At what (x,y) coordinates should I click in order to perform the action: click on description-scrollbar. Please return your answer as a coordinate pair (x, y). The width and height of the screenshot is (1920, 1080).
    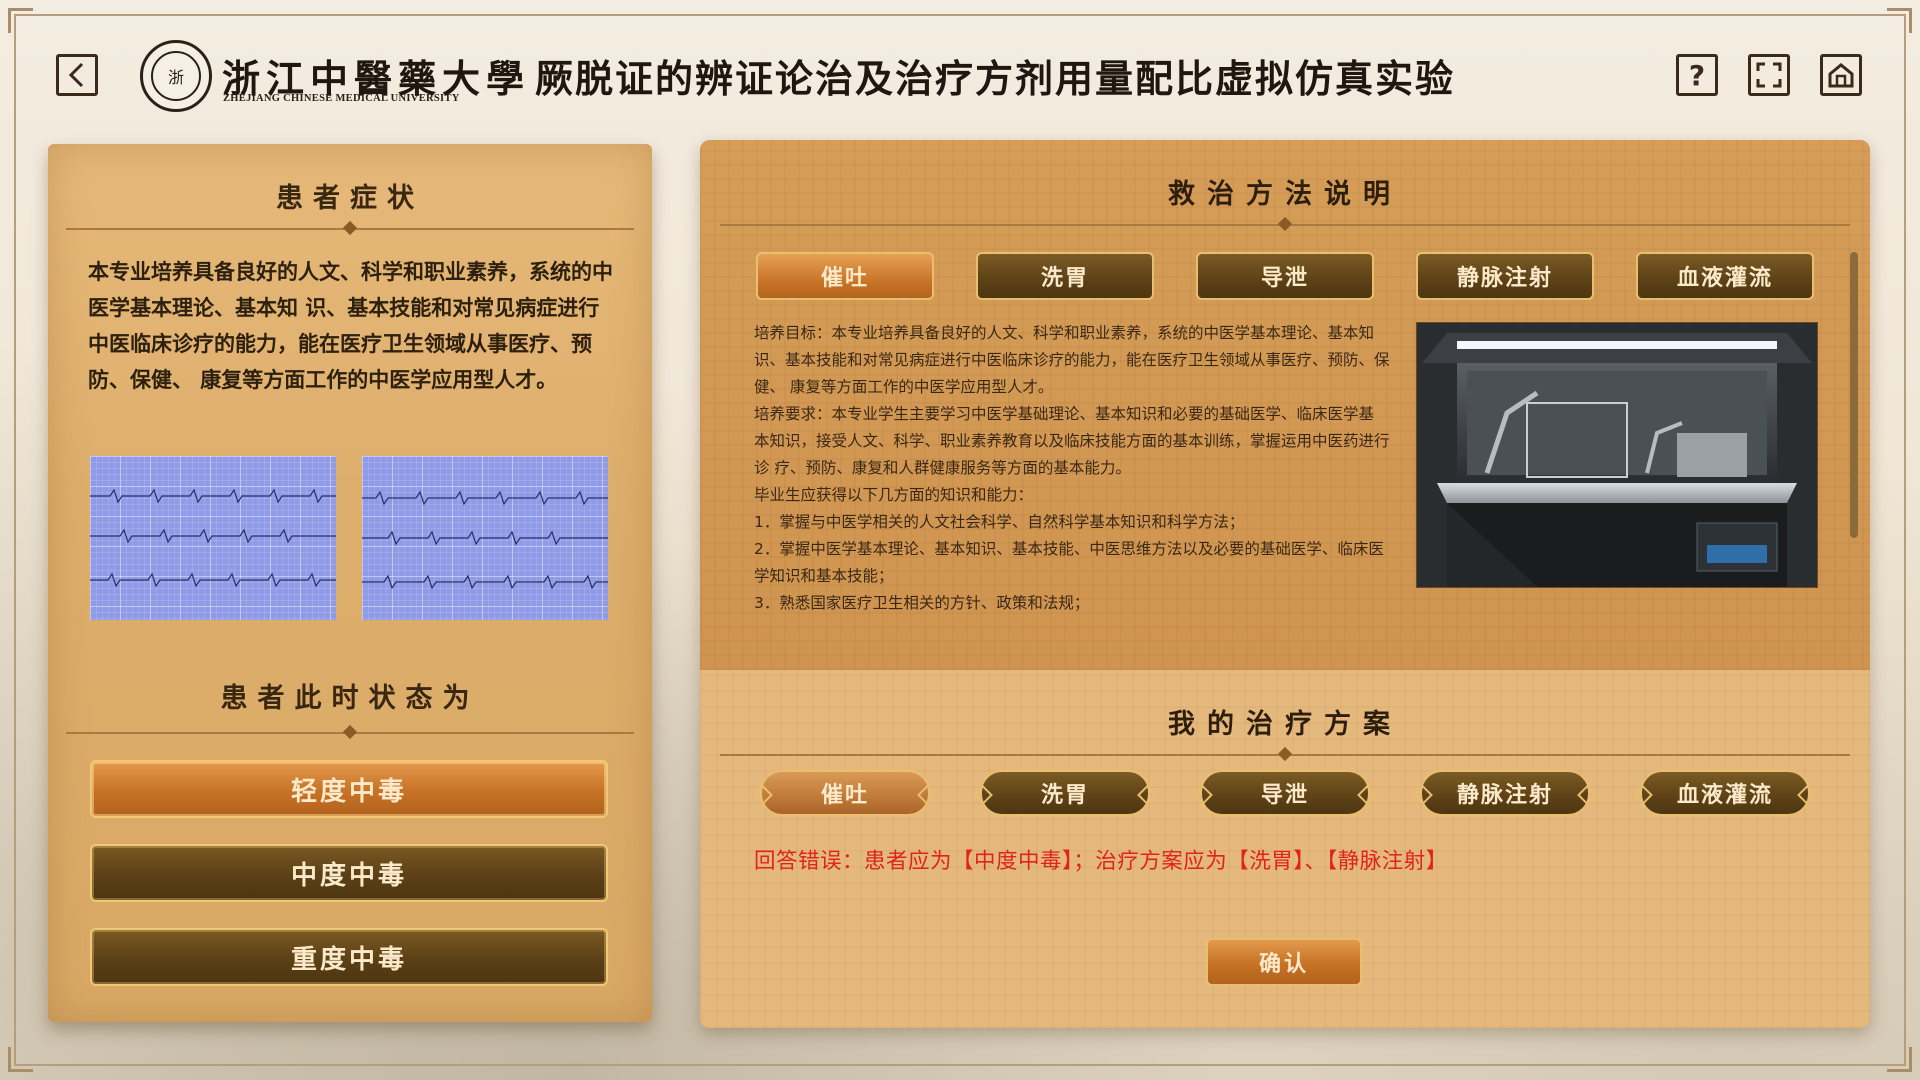
    Looking at the image, I should click on (1854, 395).